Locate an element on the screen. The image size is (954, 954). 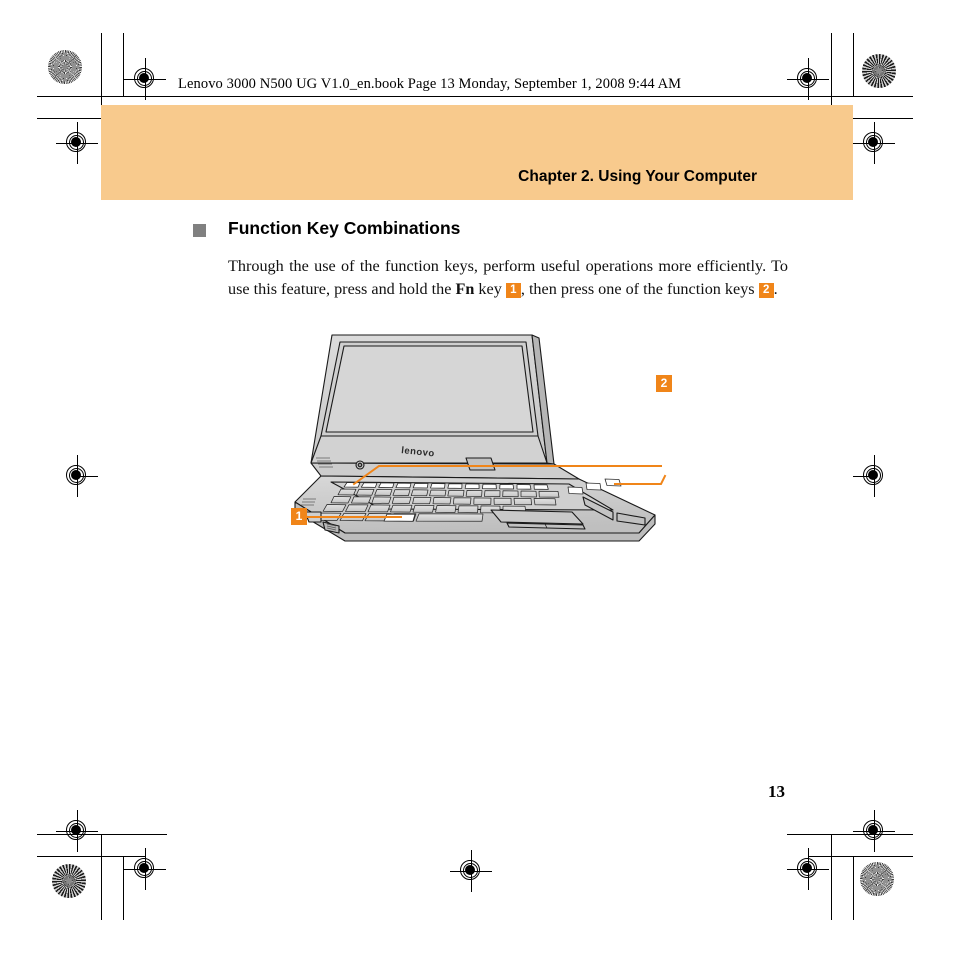
square-bullet-icon is located at coordinates (199, 230).